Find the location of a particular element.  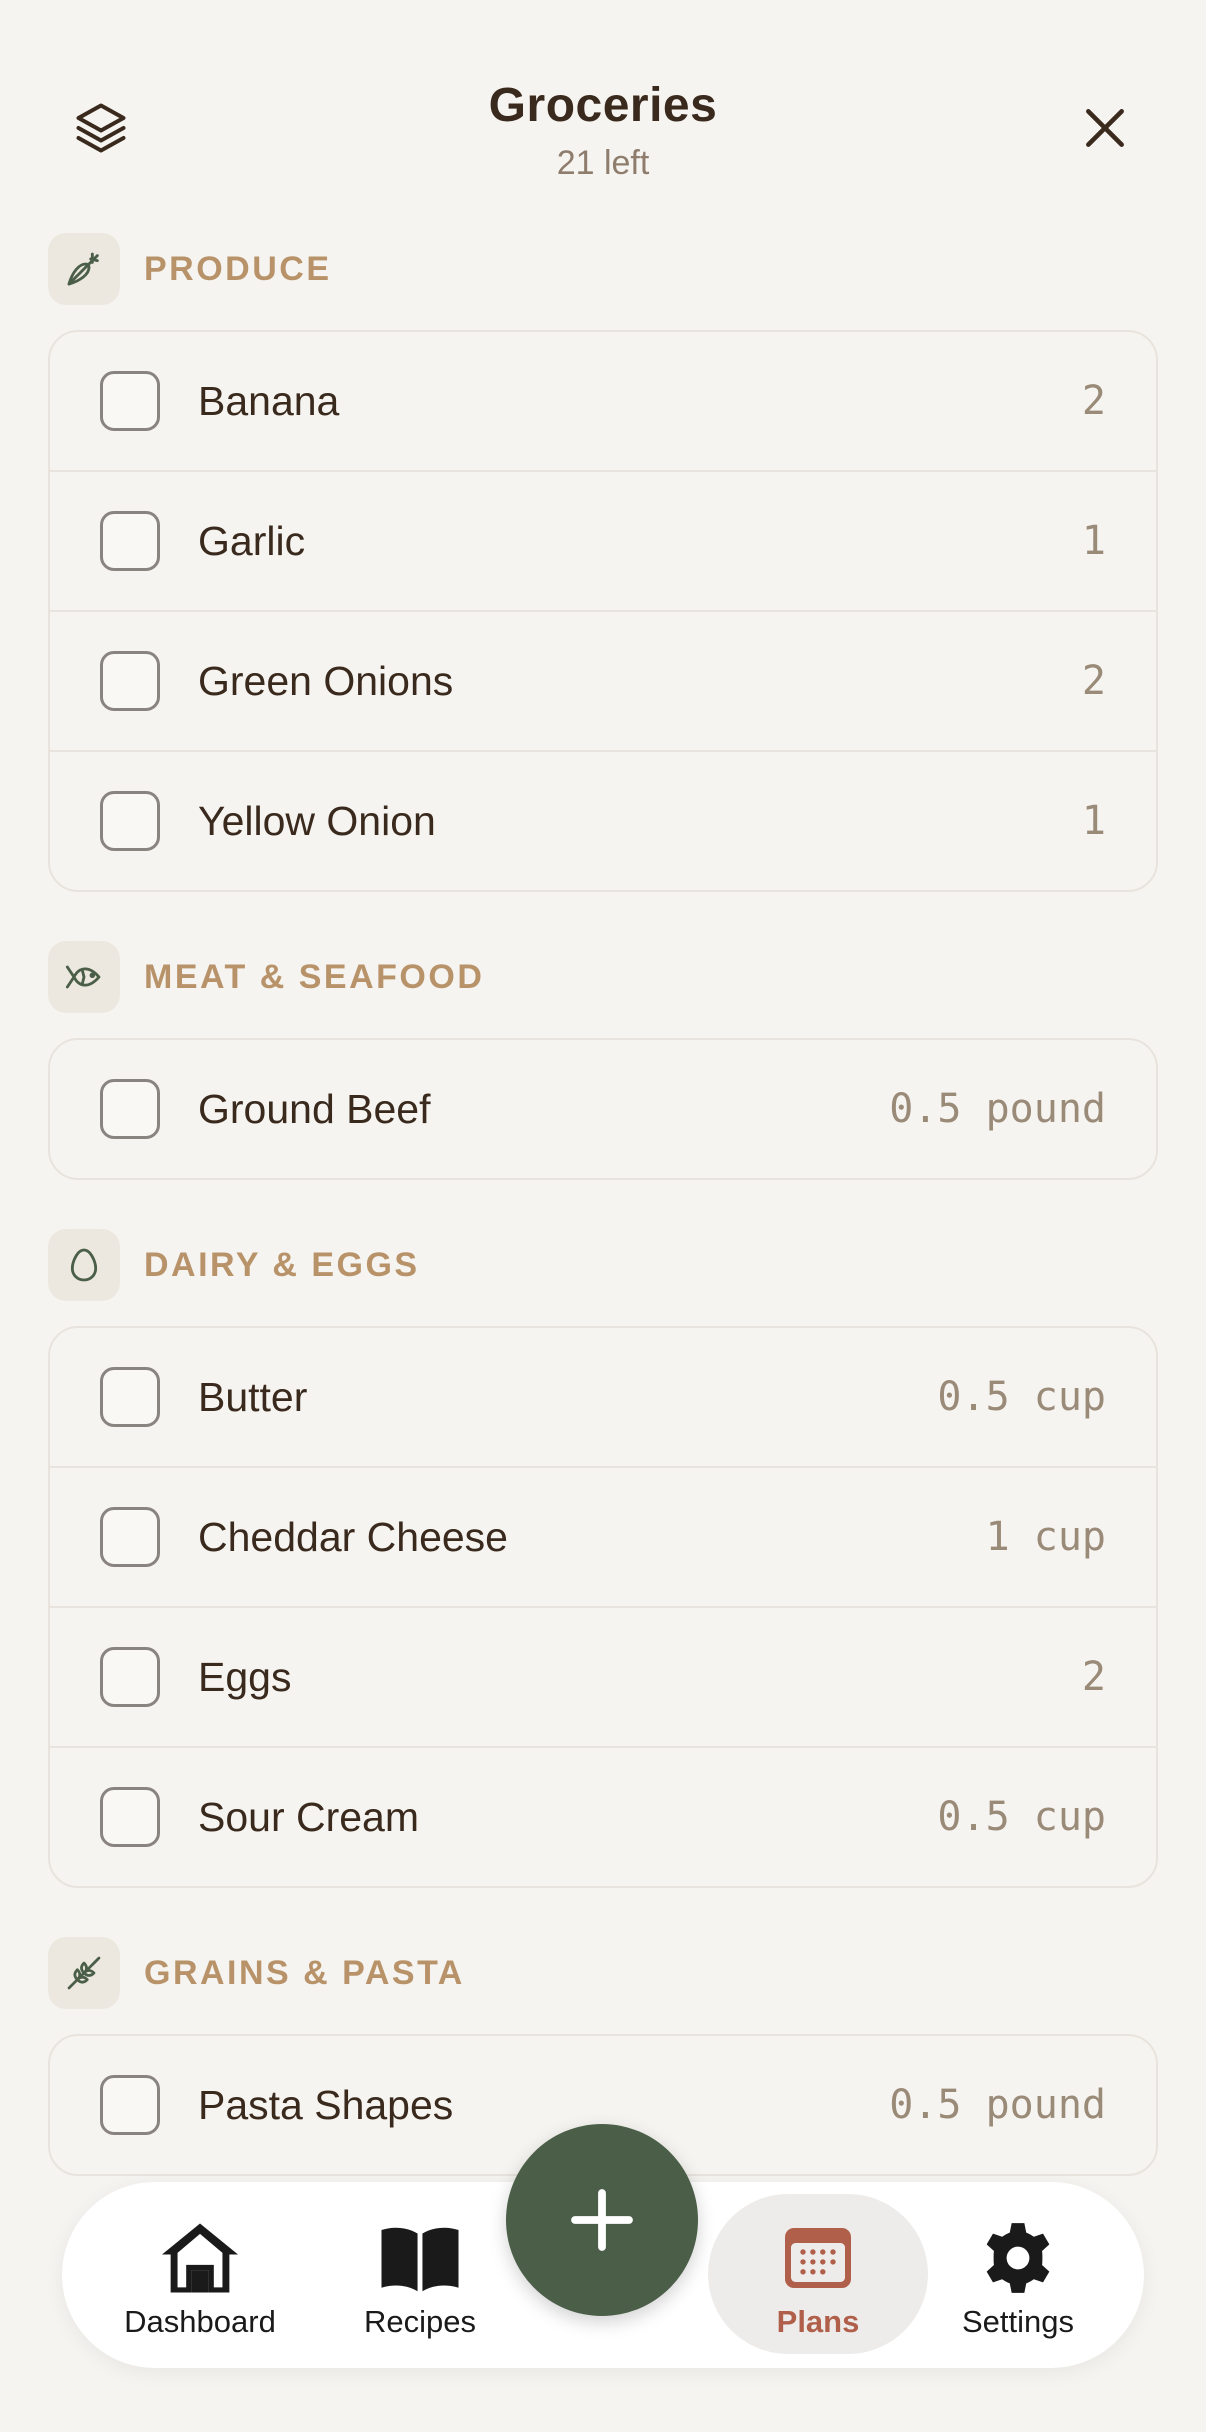

tab-dashboard: Dashboard is located at coordinates (200, 2274).